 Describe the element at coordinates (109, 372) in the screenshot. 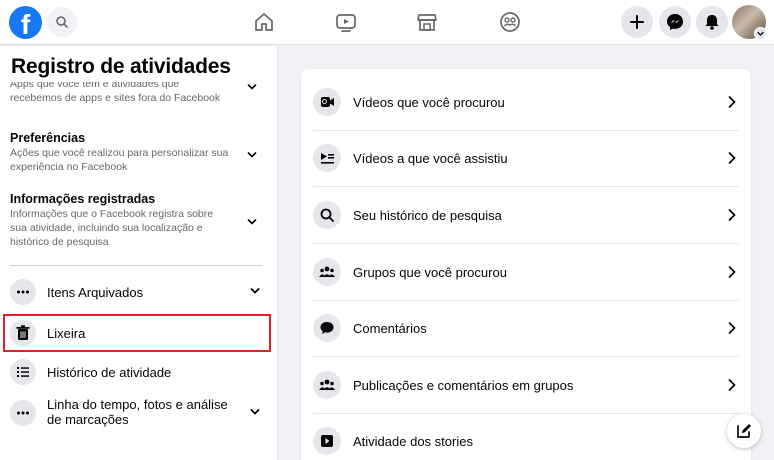

I see `sidebar-item-label: Histórico de atividade` at that location.